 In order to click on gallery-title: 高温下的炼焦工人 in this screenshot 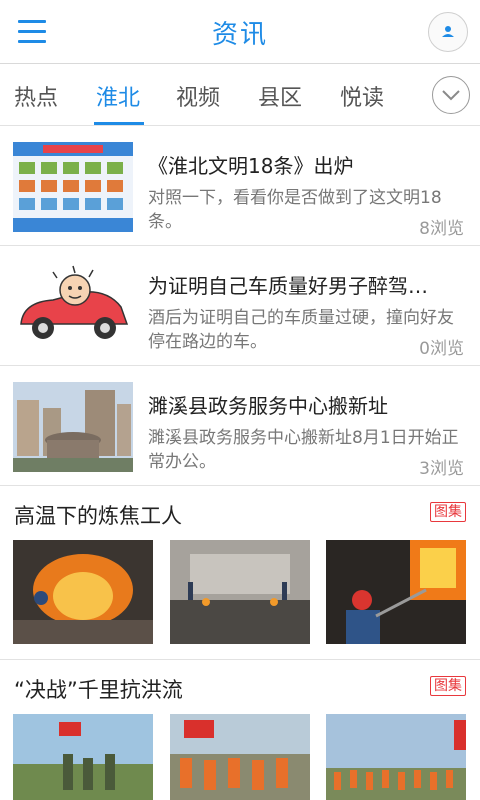, I will do `click(98, 516)`.